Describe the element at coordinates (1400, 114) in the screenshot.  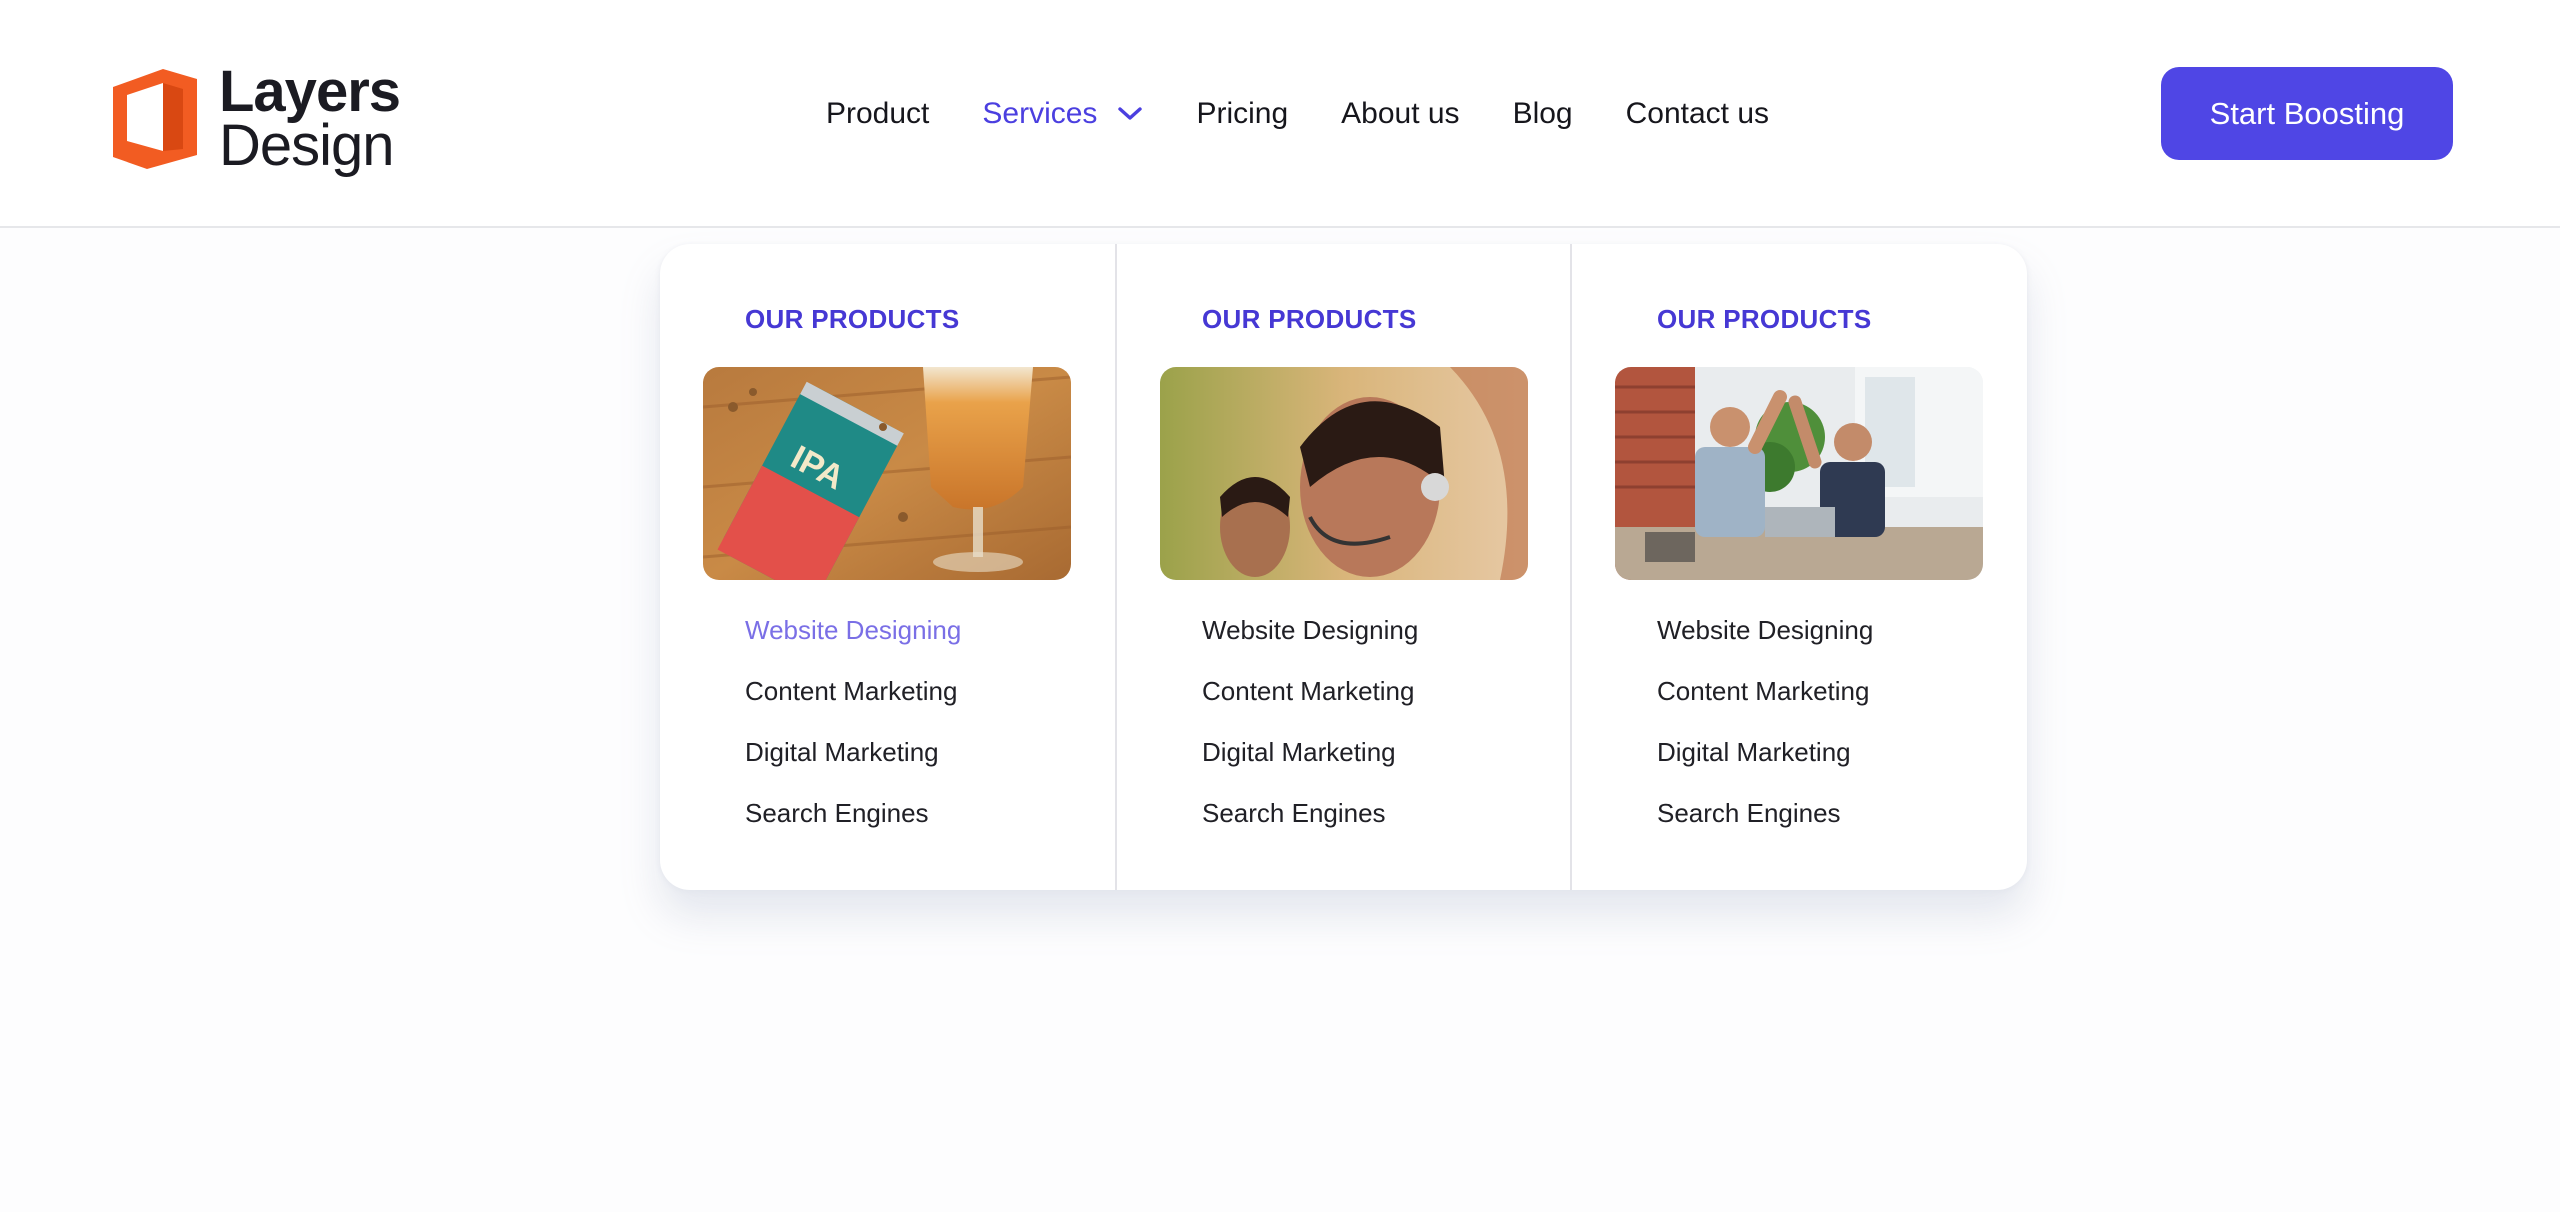
I see `nav-item-about-us: About us` at that location.